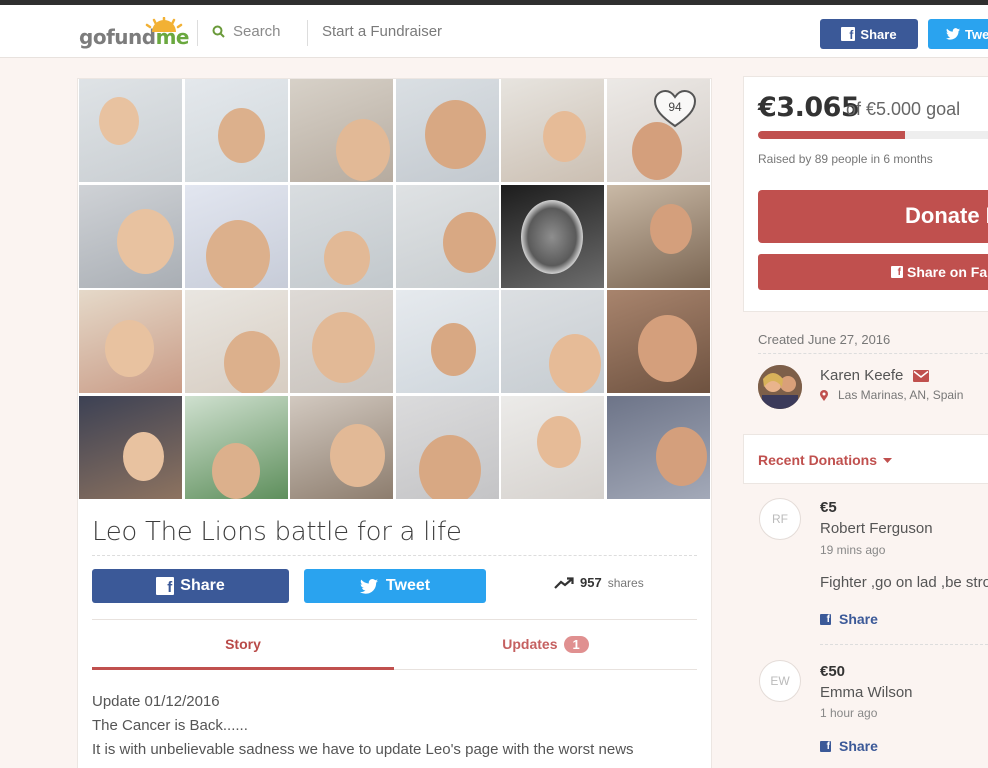 This screenshot has height=768, width=988. I want to click on organizer-photo, so click(780, 387).